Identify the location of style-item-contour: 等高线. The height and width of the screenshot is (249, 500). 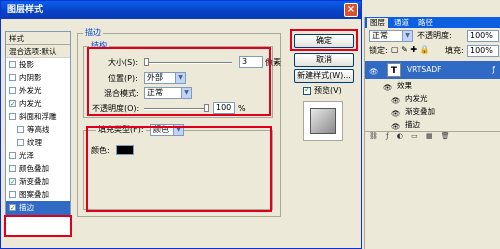
(38, 129).